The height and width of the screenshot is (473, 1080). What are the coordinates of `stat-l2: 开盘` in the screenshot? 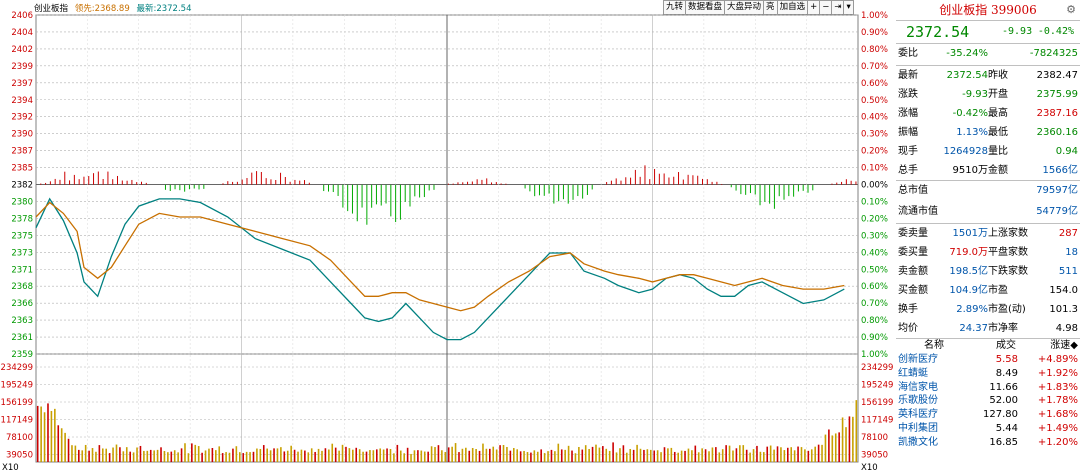 It's located at (998, 94).